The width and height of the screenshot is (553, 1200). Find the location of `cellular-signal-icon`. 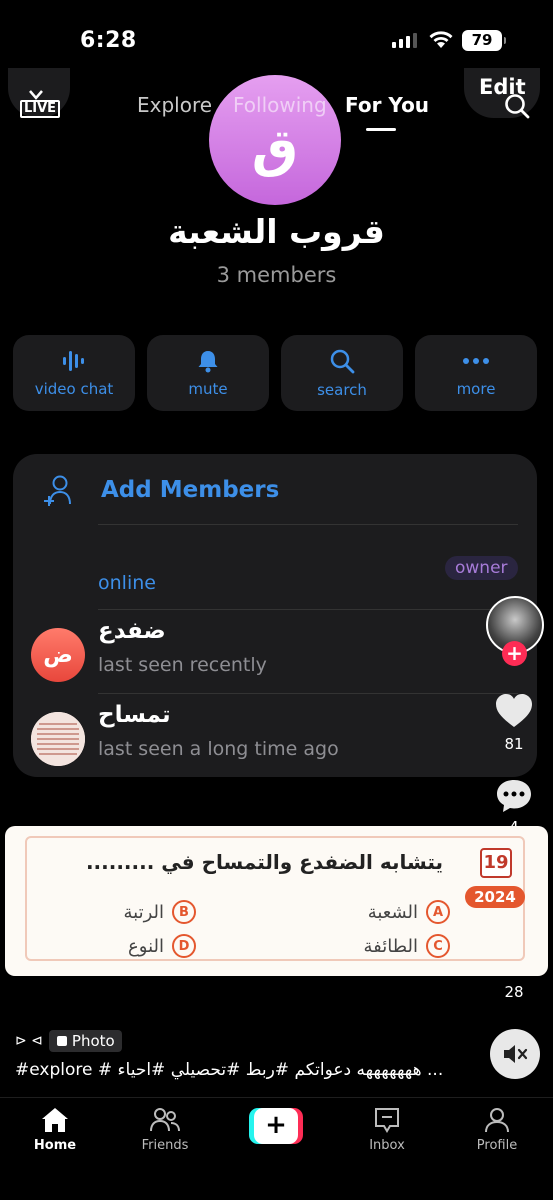

cellular-signal-icon is located at coordinates (404, 40).